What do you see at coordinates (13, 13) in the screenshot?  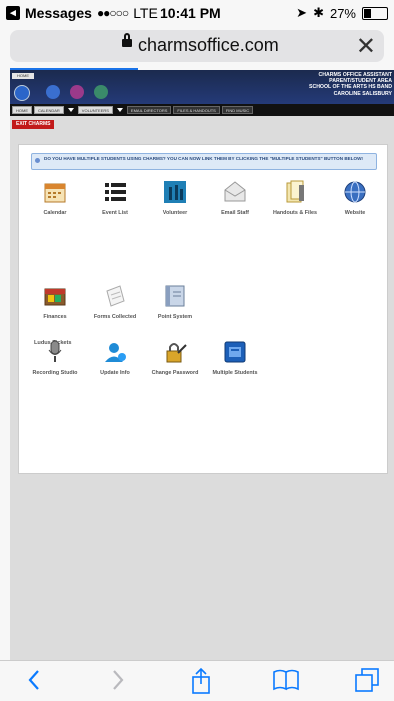 I see `back-to-app-icon: ◂` at bounding box center [13, 13].